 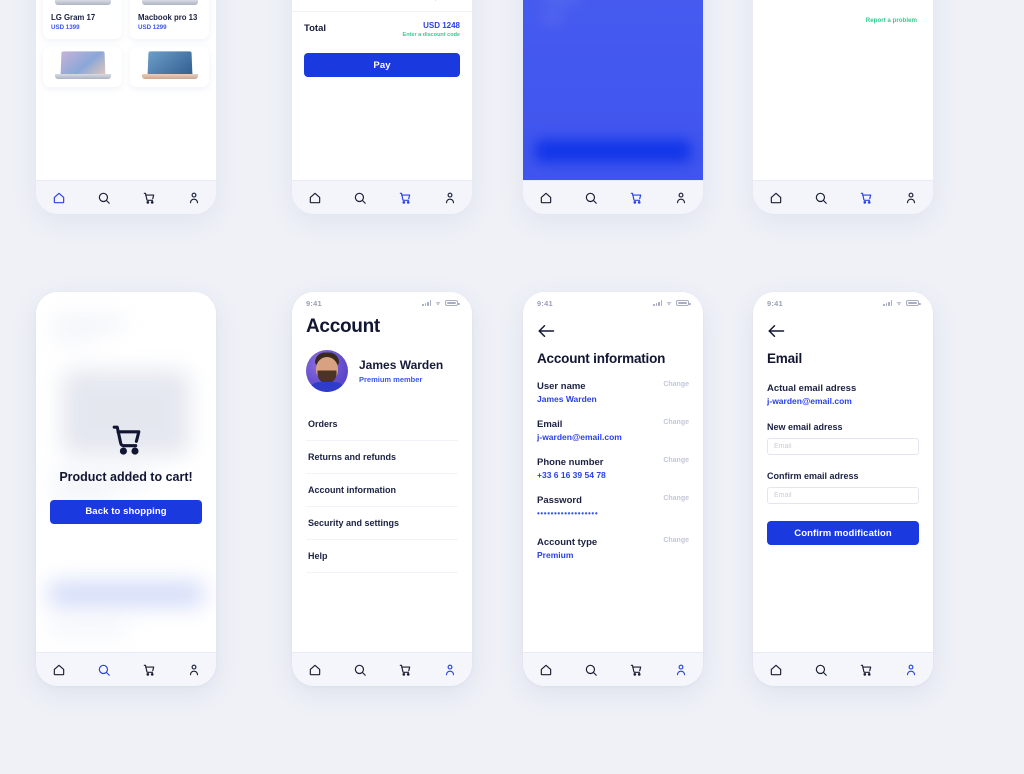 What do you see at coordinates (613, 301) in the screenshot?
I see `status-bar: 9:41` at bounding box center [613, 301].